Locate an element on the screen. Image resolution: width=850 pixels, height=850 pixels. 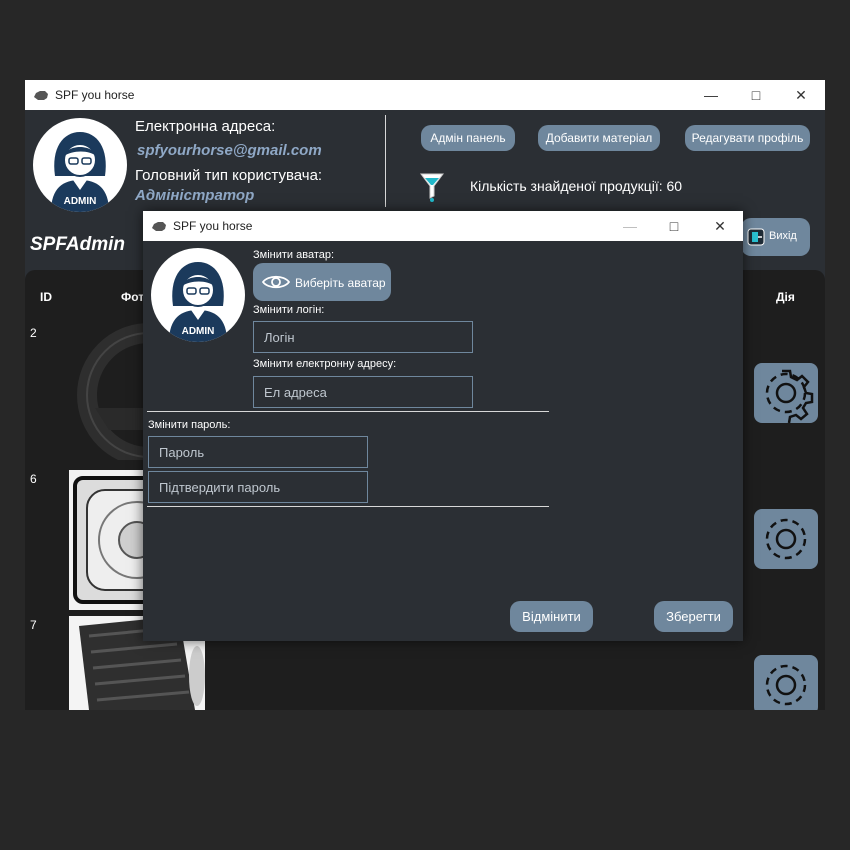
cancel-button: Відмінити is located at coordinates (551, 616).